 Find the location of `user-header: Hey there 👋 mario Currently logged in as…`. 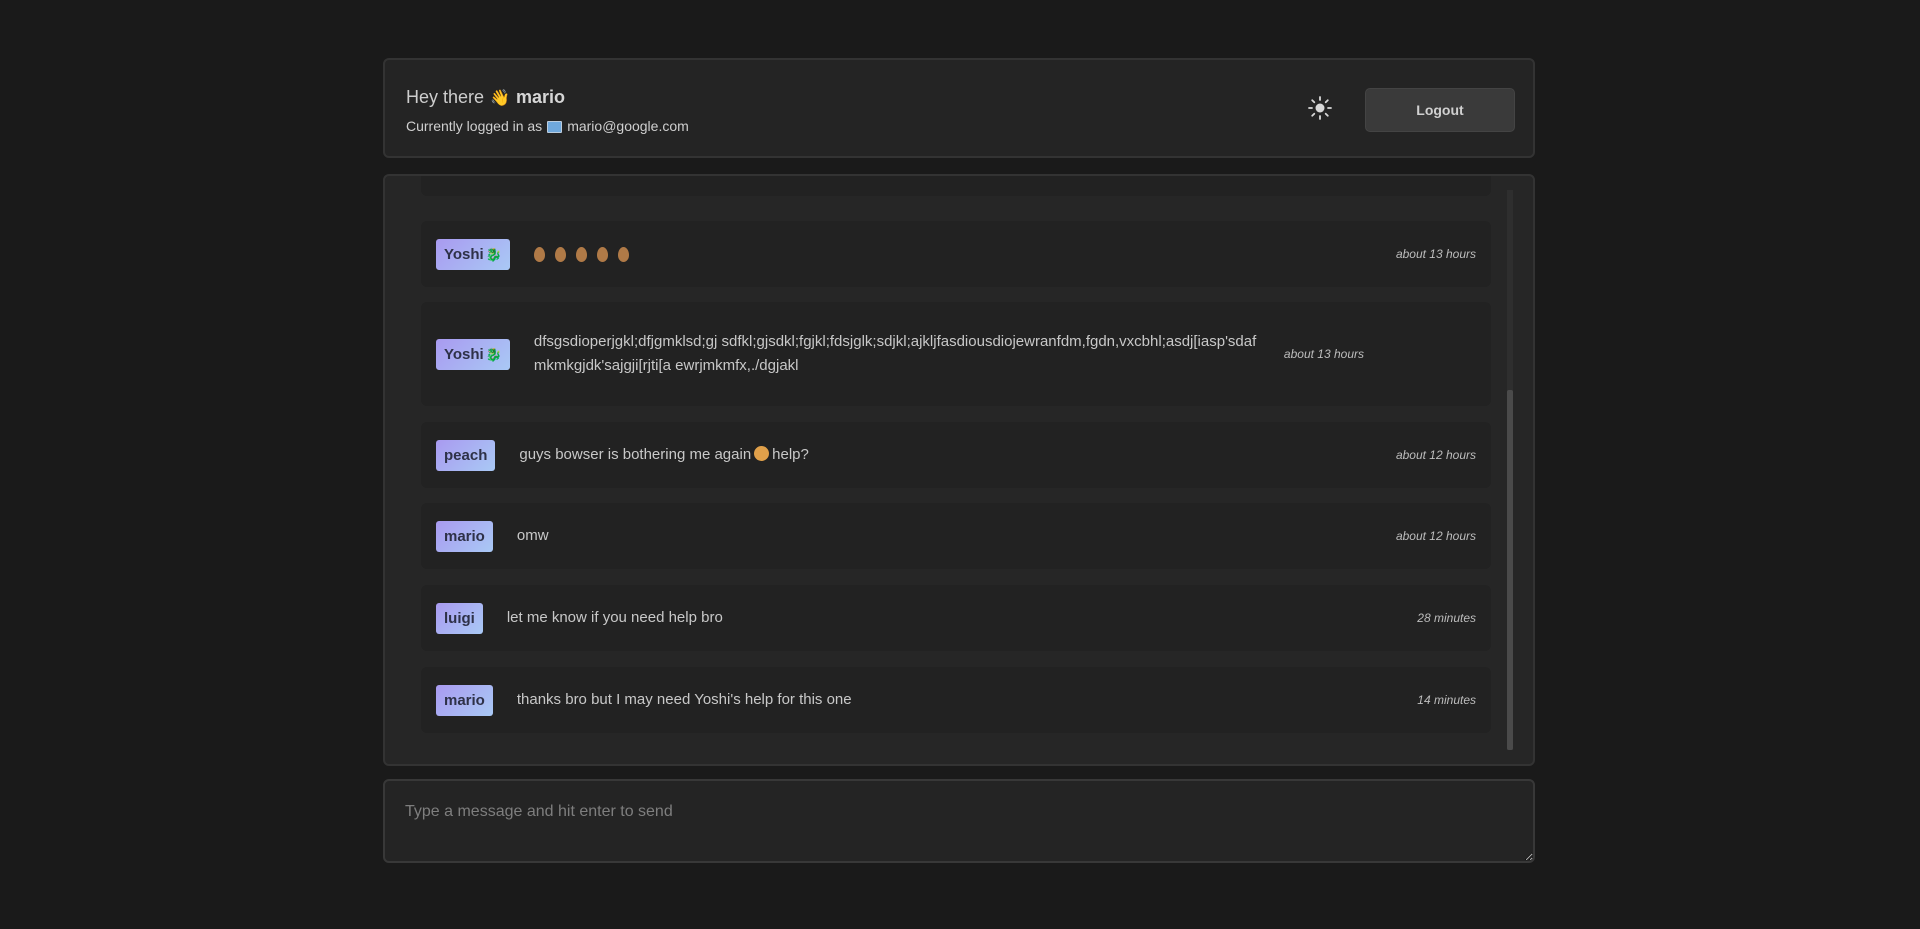

user-header: Hey there 👋 mario Currently logged in as… is located at coordinates (959, 108).